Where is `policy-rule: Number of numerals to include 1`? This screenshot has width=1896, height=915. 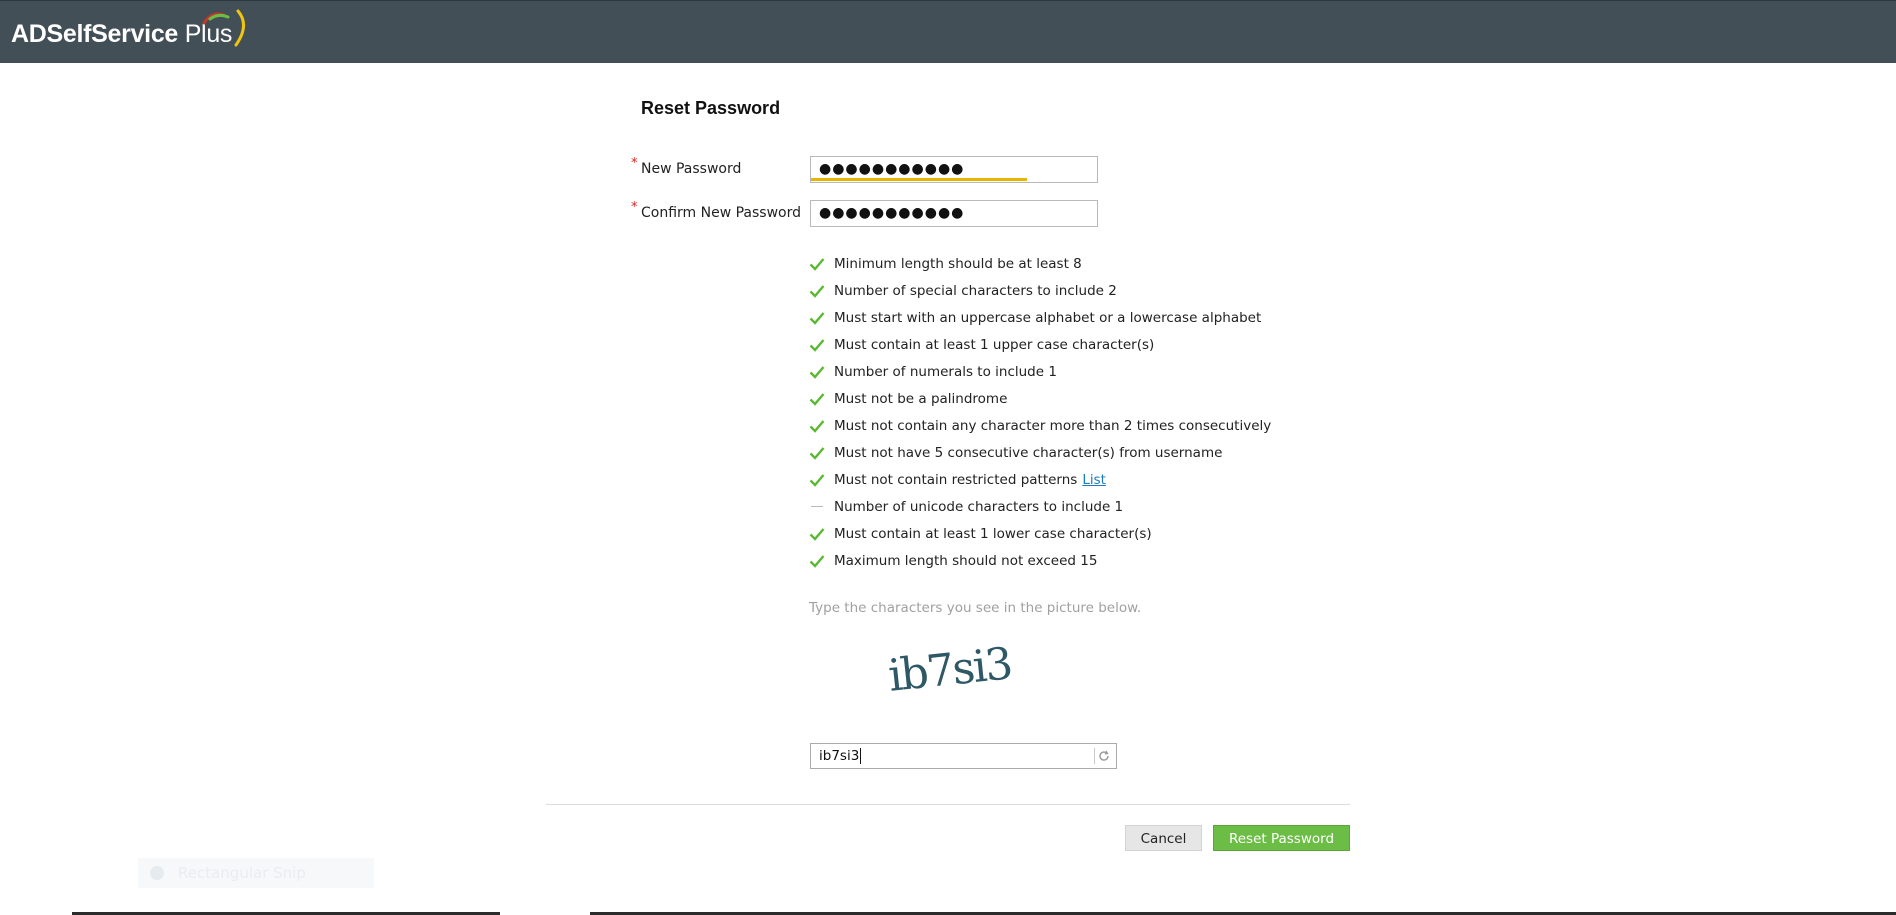
policy-rule: Number of numerals to include 1 is located at coordinates (1039, 371).